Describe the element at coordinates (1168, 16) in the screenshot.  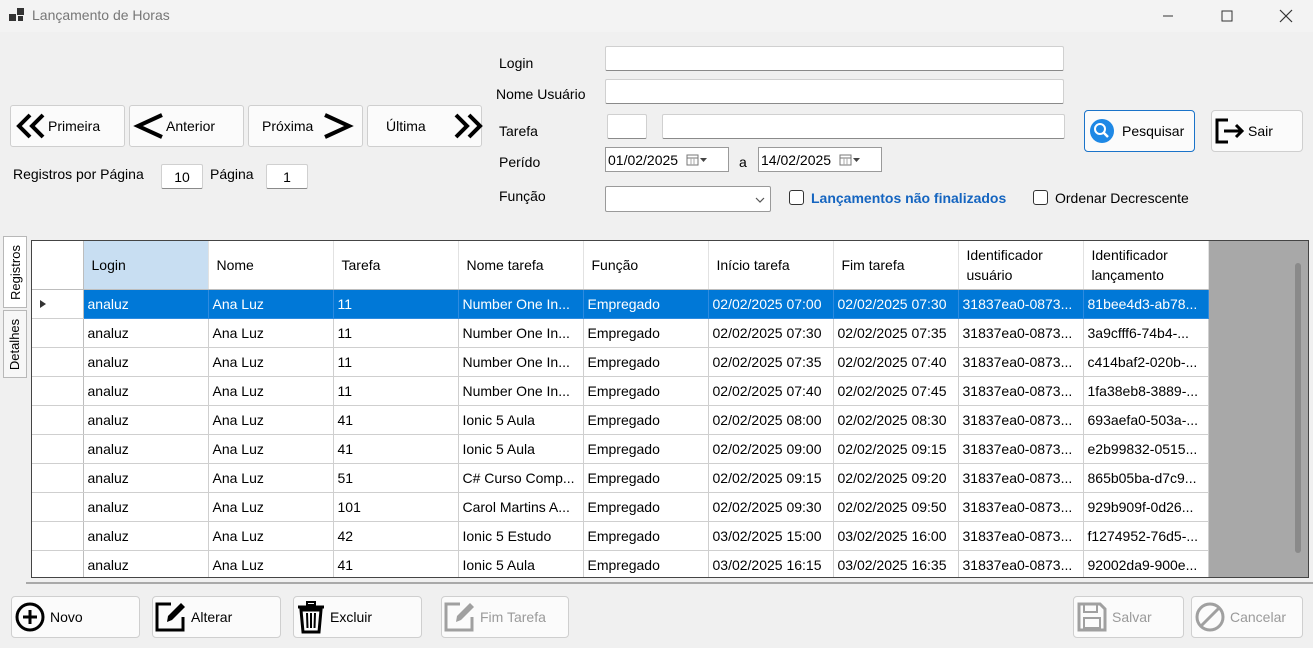
I see `minimize-button` at that location.